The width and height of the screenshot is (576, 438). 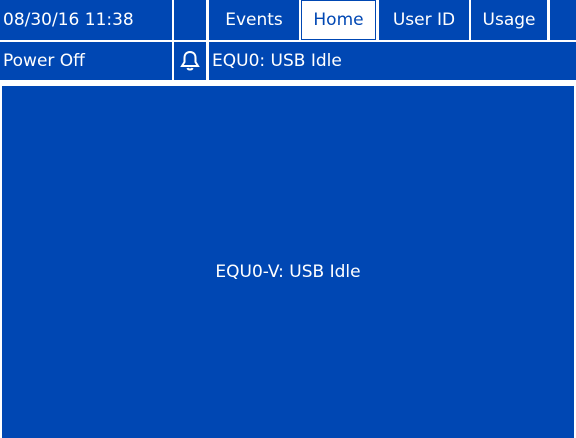 What do you see at coordinates (563, 20) in the screenshot?
I see `tab-scroll-cell` at bounding box center [563, 20].